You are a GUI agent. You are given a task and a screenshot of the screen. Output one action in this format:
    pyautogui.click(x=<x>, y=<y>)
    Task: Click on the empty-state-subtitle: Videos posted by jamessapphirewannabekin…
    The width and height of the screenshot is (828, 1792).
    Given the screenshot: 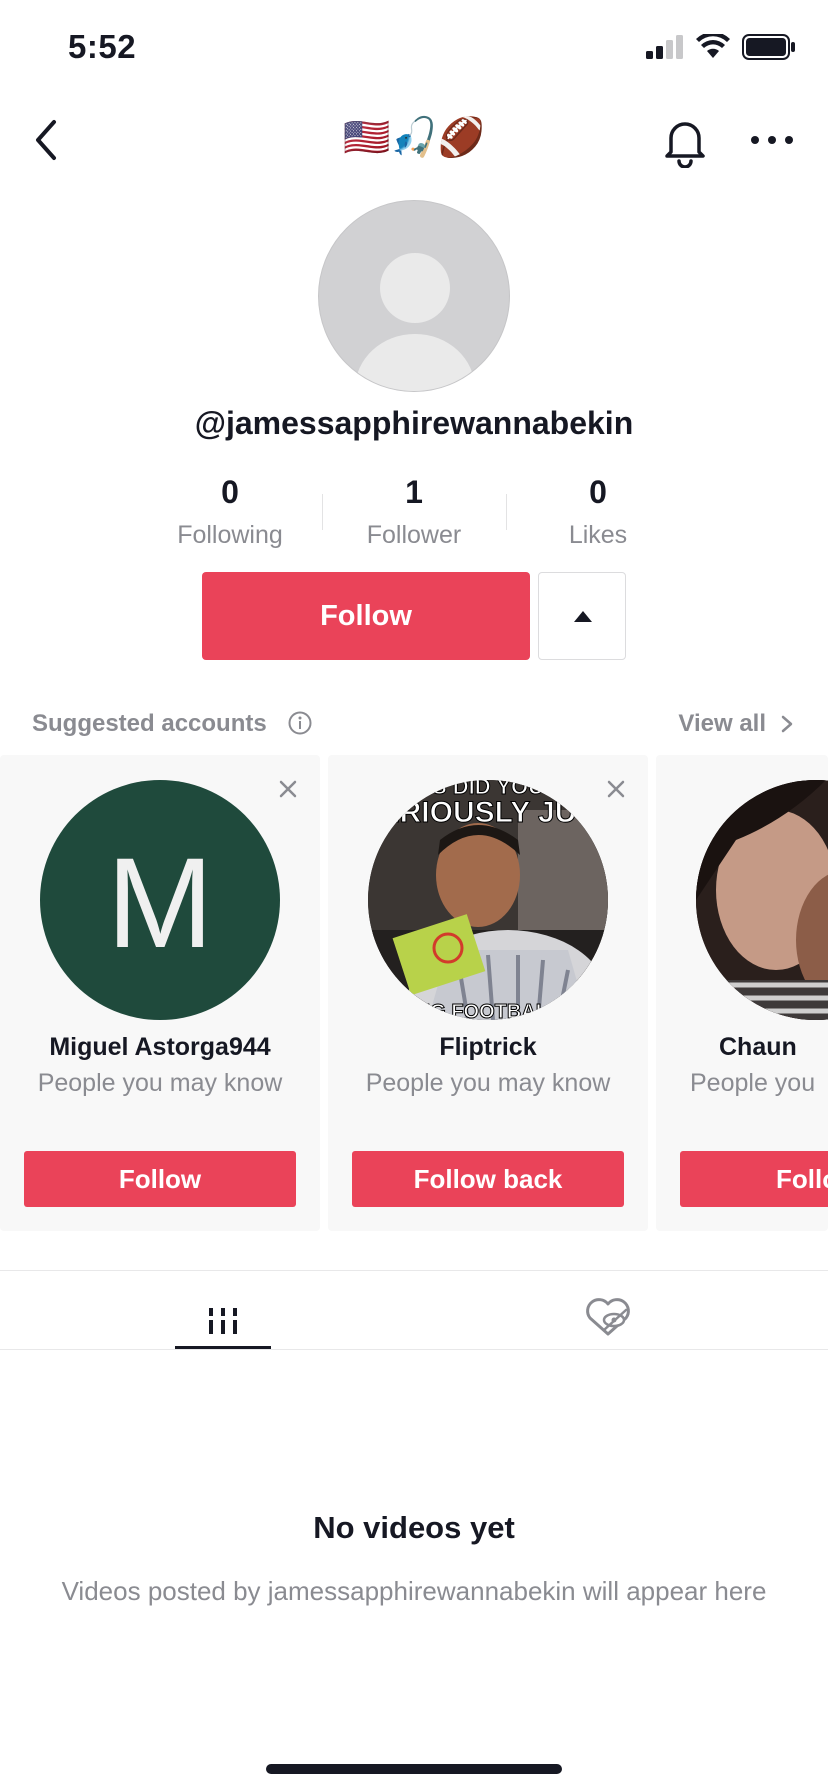 What is the action you would take?
    pyautogui.click(x=414, y=1591)
    